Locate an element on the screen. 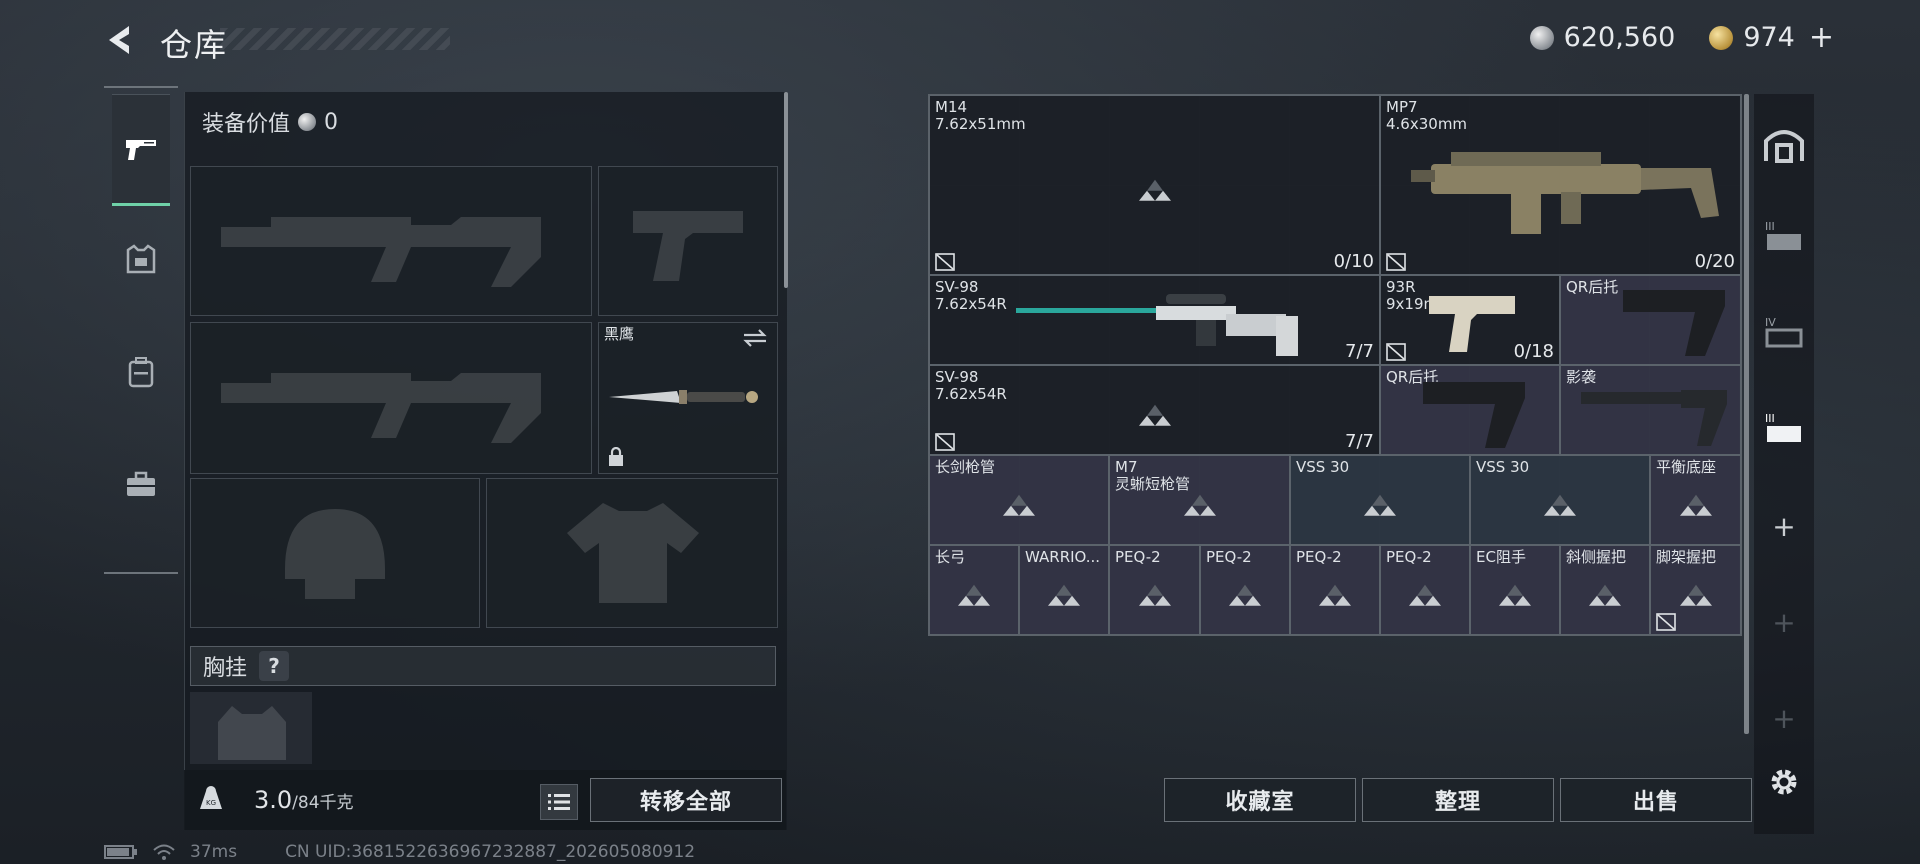  storage-item-balance-base: 平衡底座 is located at coordinates (1695, 500).